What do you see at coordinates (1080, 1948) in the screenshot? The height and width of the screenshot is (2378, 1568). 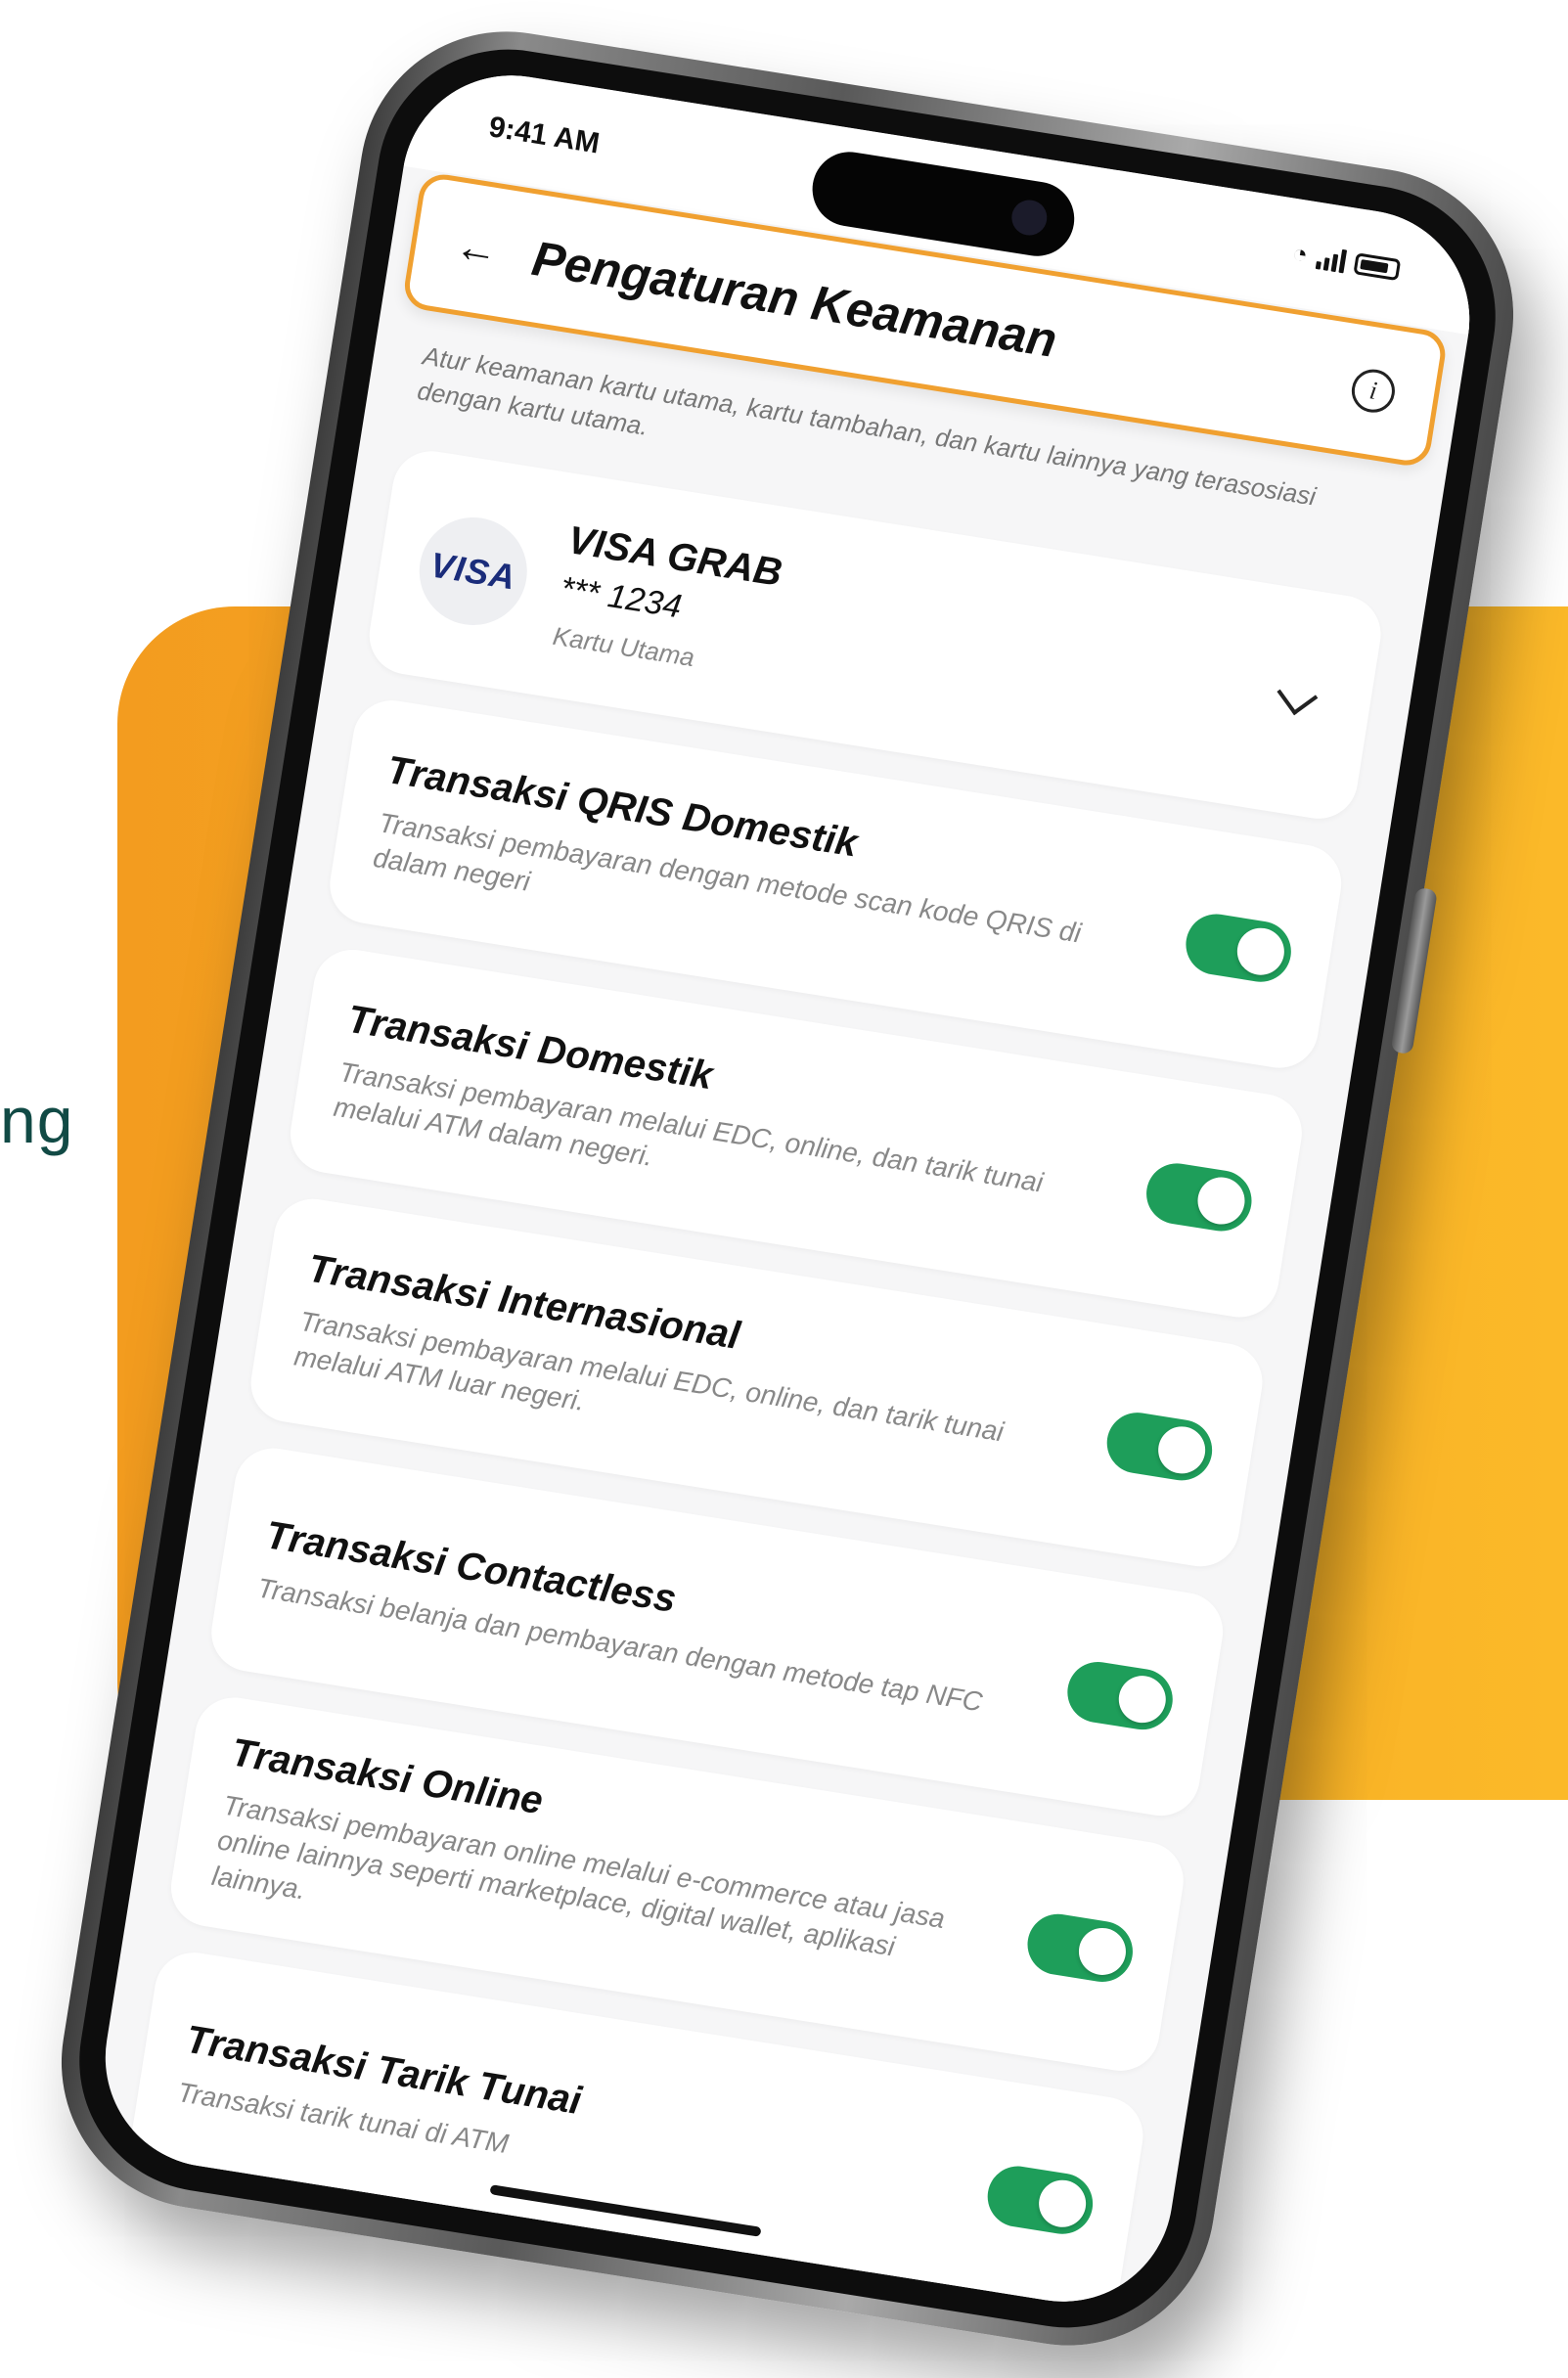 I see `toggle-online` at bounding box center [1080, 1948].